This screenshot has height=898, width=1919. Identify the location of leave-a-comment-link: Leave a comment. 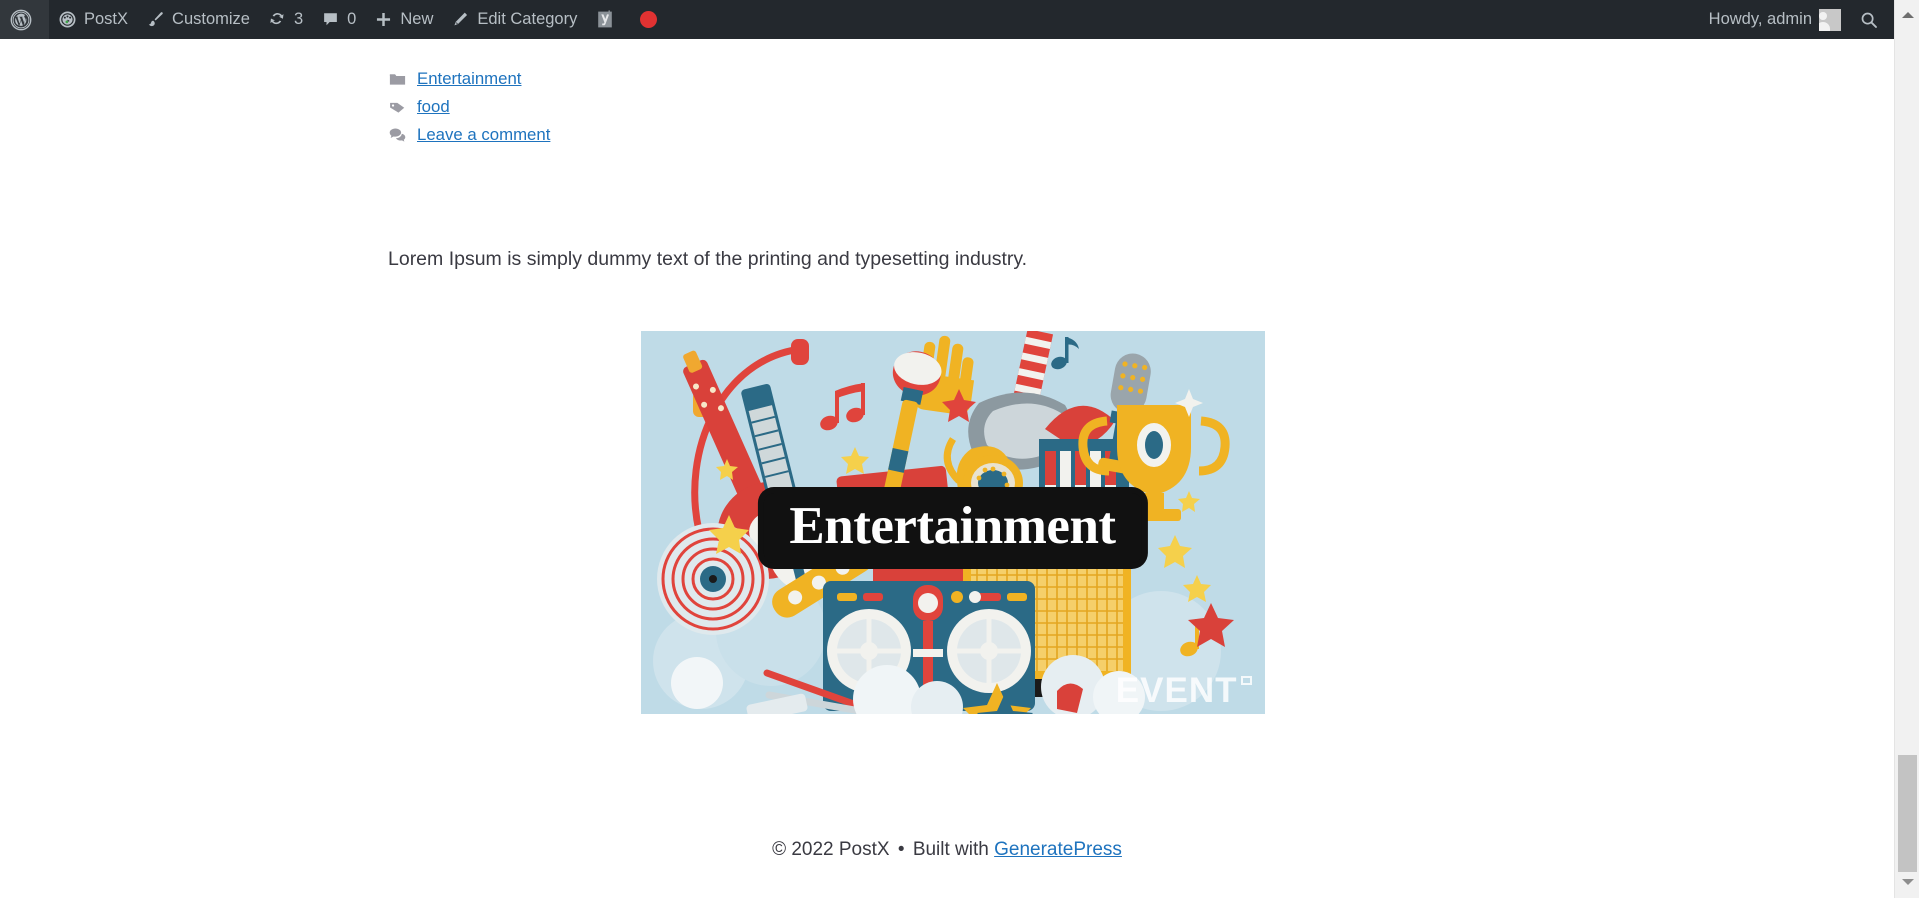
(483, 135).